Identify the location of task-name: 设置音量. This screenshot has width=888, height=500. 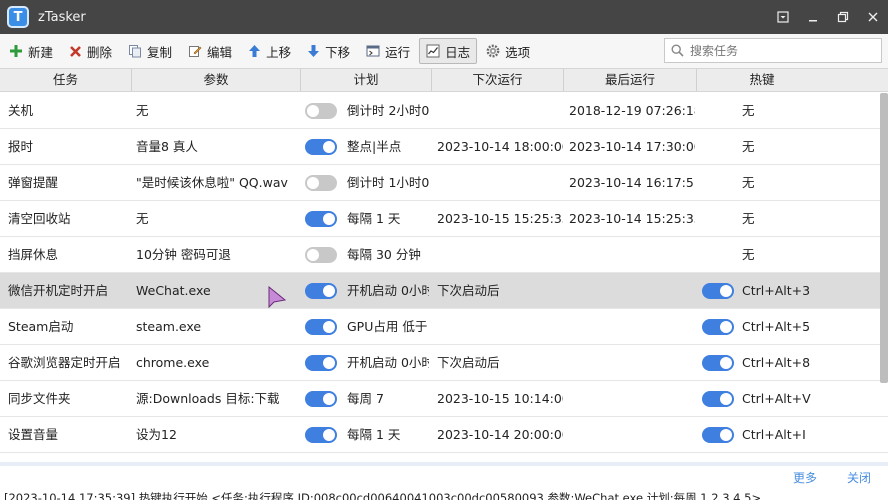
(33, 434).